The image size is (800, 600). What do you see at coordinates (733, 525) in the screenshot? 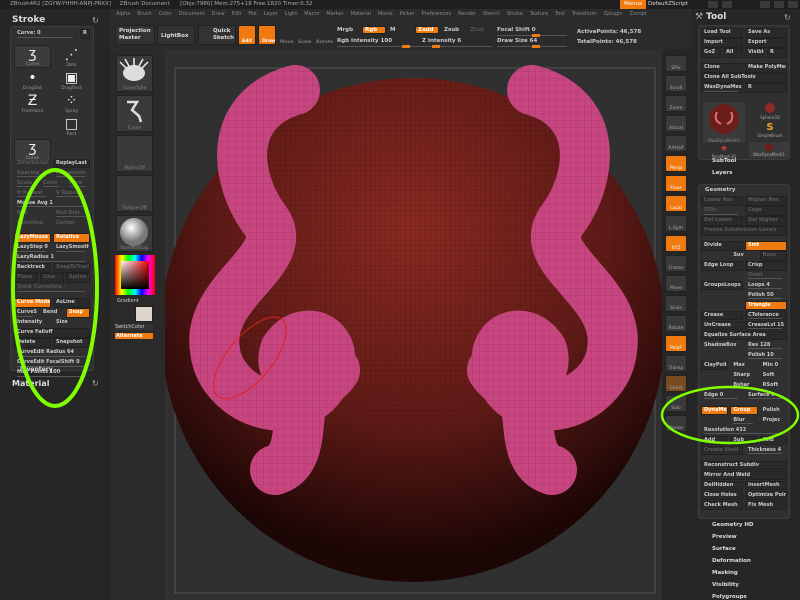
I see `section-geometry-hd: Geometry HD` at bounding box center [733, 525].